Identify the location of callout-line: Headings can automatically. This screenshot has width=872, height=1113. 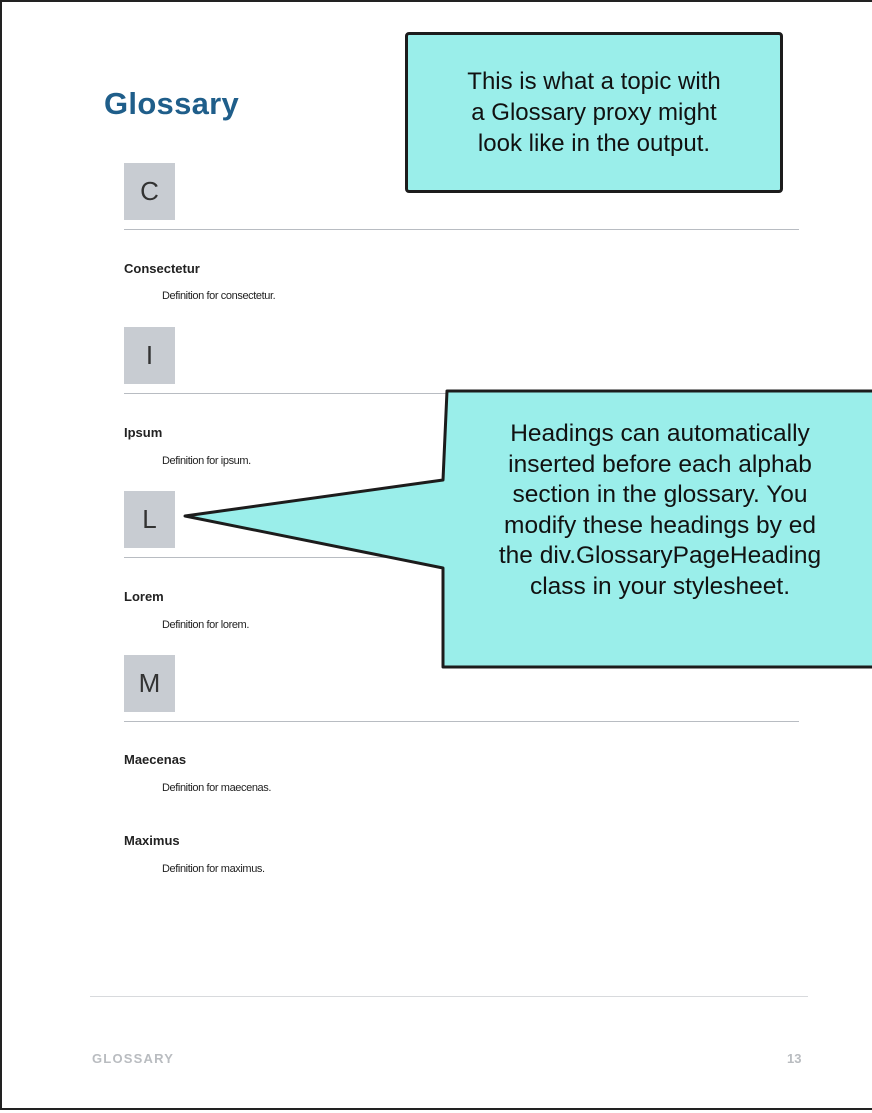
(660, 433).